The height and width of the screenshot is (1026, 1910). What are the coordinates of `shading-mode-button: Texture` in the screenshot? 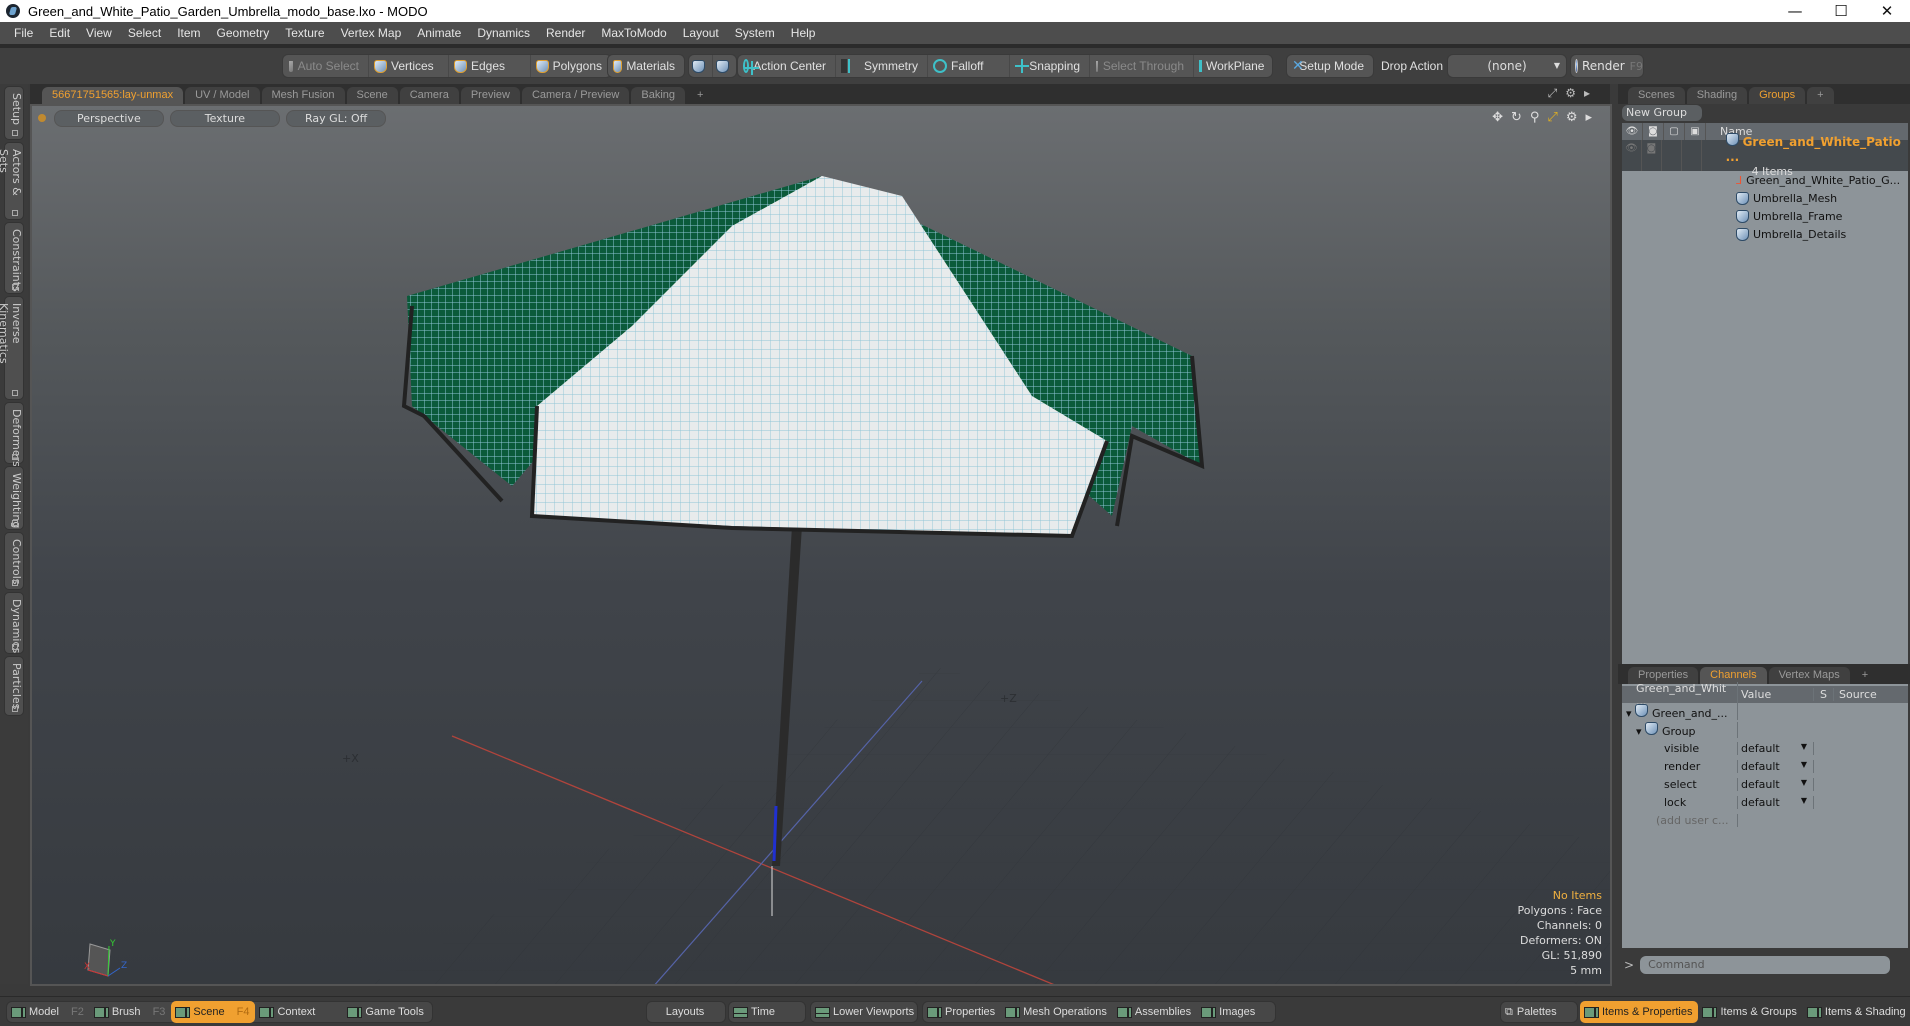 It's located at (224, 118).